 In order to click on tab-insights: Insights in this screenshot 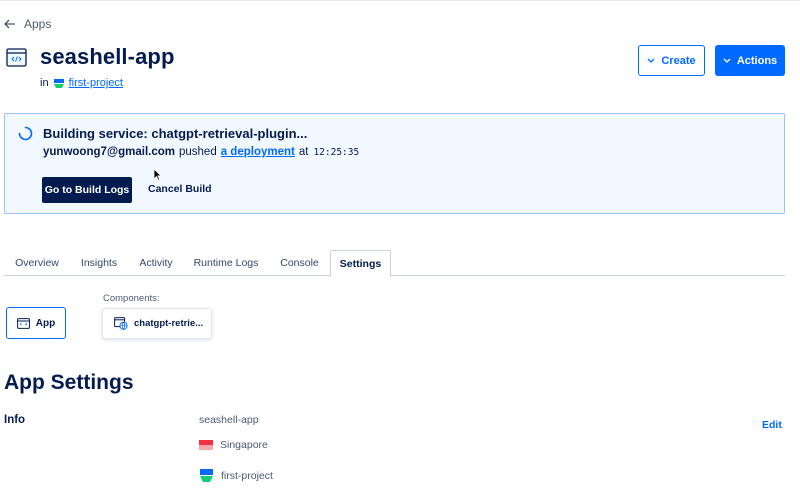, I will do `click(99, 263)`.